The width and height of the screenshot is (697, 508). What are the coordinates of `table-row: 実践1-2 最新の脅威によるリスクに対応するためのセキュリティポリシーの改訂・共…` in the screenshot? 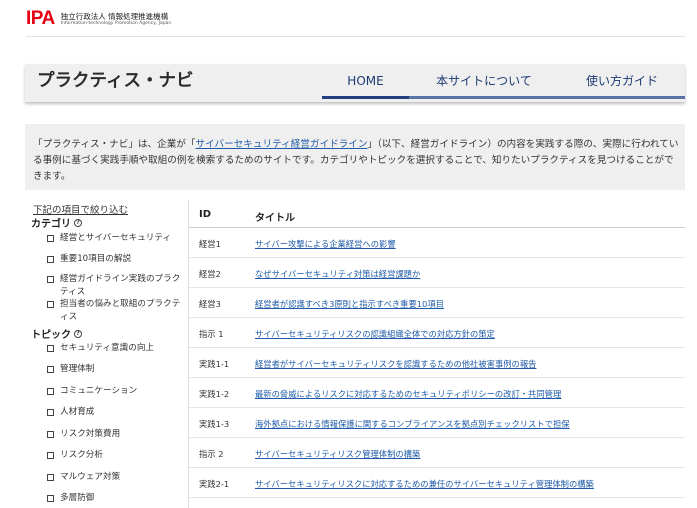 It's located at (437, 393).